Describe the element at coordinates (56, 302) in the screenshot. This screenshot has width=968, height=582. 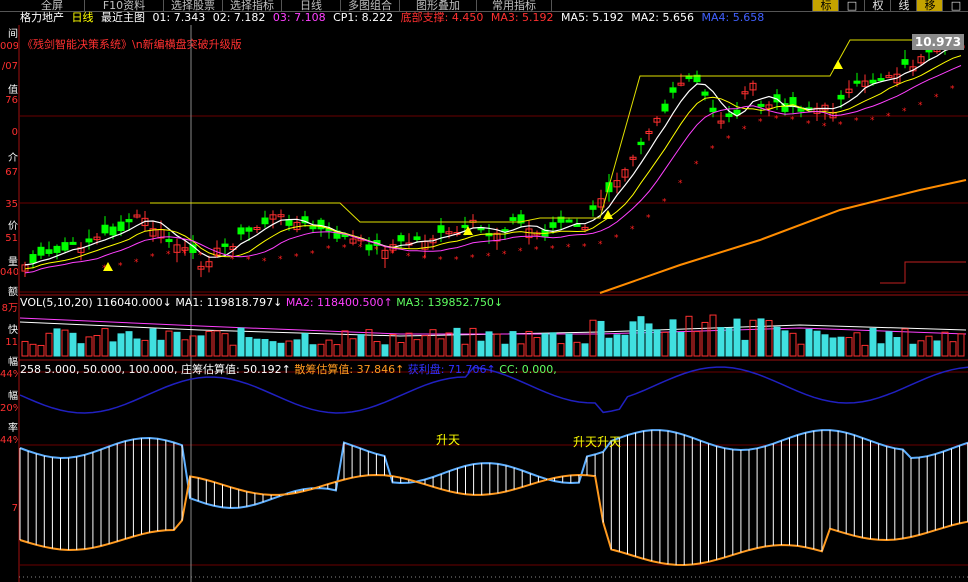
I see `vol-name: VOL(5,10,20)` at that location.